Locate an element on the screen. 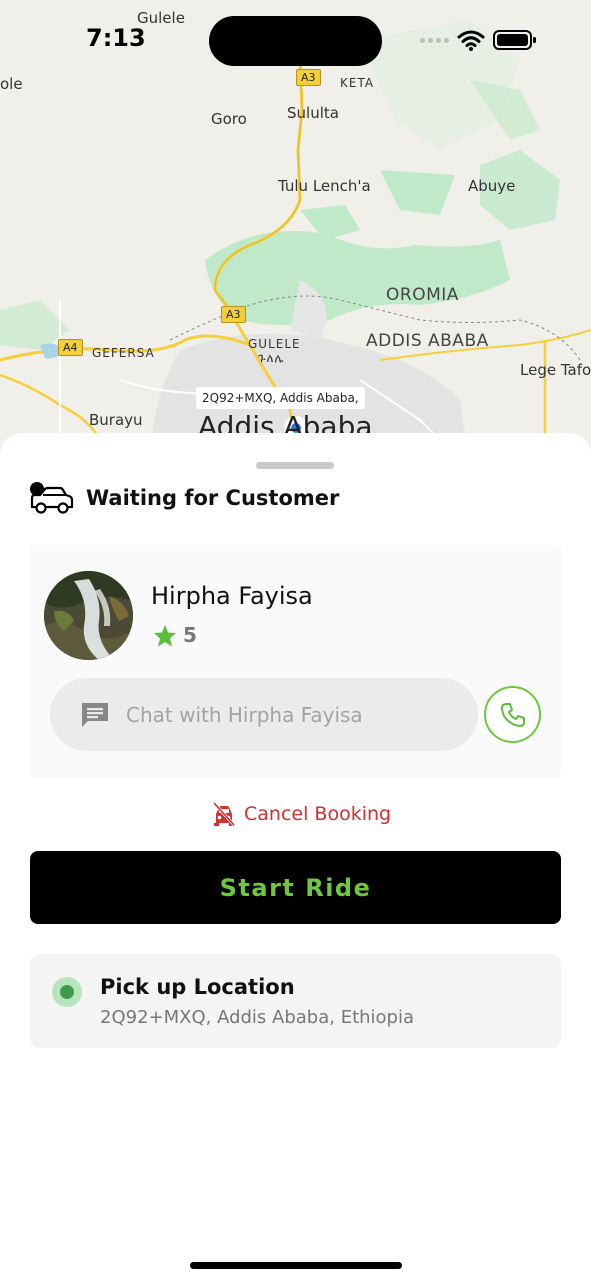  map-label-region: OROMIA is located at coordinates (422, 295).